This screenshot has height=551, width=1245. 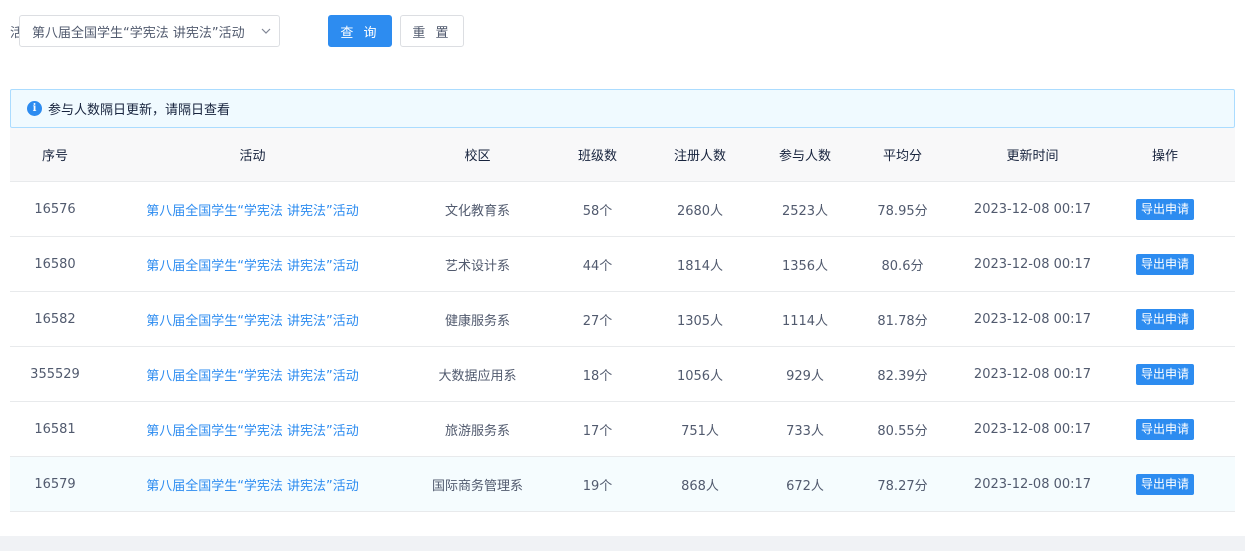 What do you see at coordinates (55, 429) in the screenshot?
I see `cell-id: 16581` at bounding box center [55, 429].